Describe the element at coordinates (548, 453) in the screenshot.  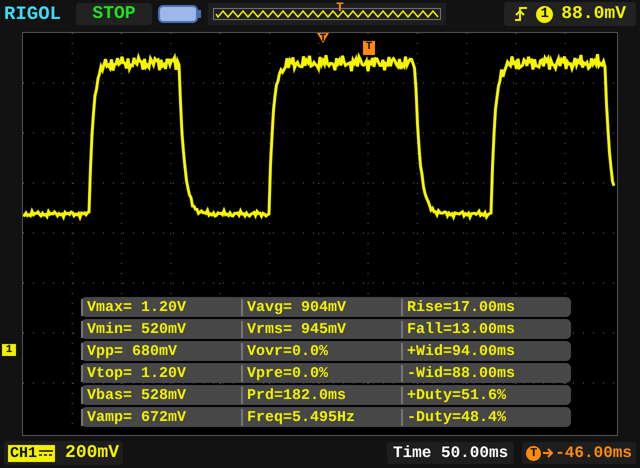
I see `arrow-icon` at that location.